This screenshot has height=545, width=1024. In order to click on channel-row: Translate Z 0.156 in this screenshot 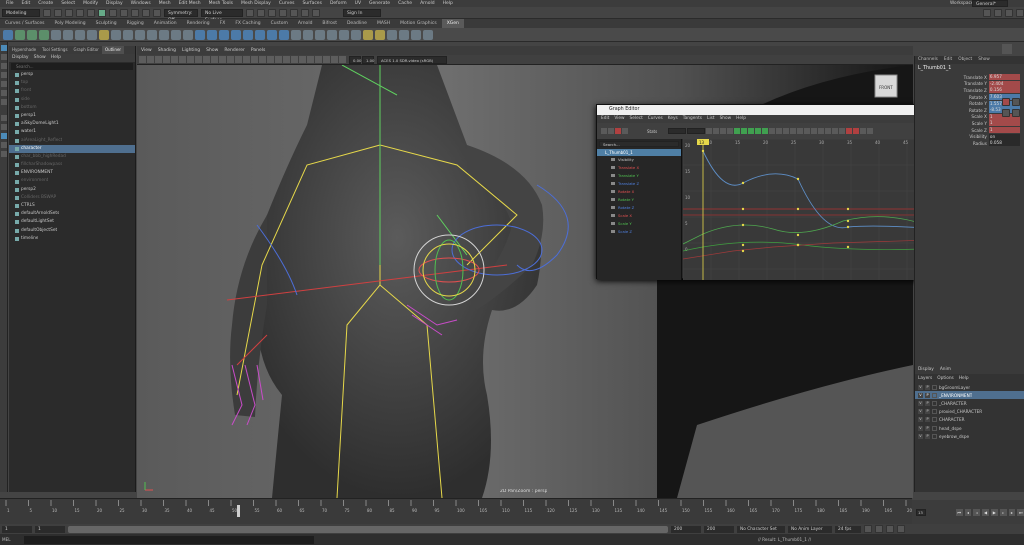, I will do `click(969, 90)`.